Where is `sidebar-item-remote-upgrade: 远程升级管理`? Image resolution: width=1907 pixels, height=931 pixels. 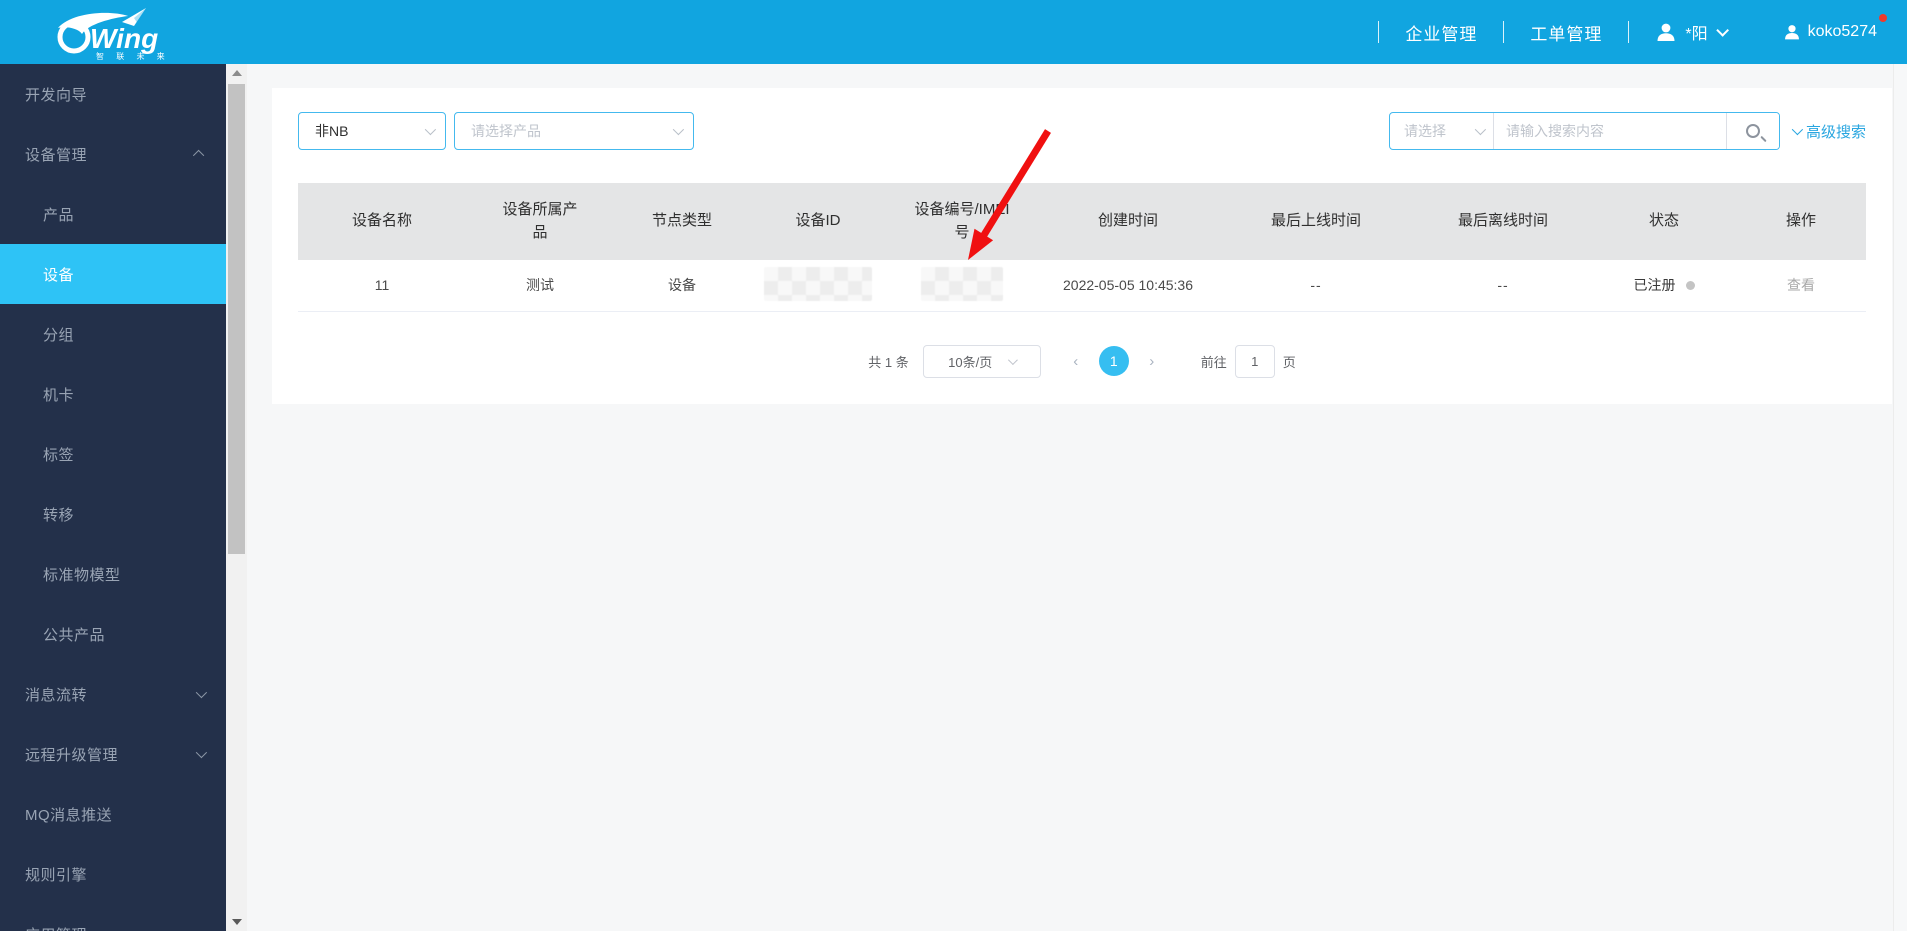 sidebar-item-remote-upgrade: 远程升级管理 is located at coordinates (113, 754).